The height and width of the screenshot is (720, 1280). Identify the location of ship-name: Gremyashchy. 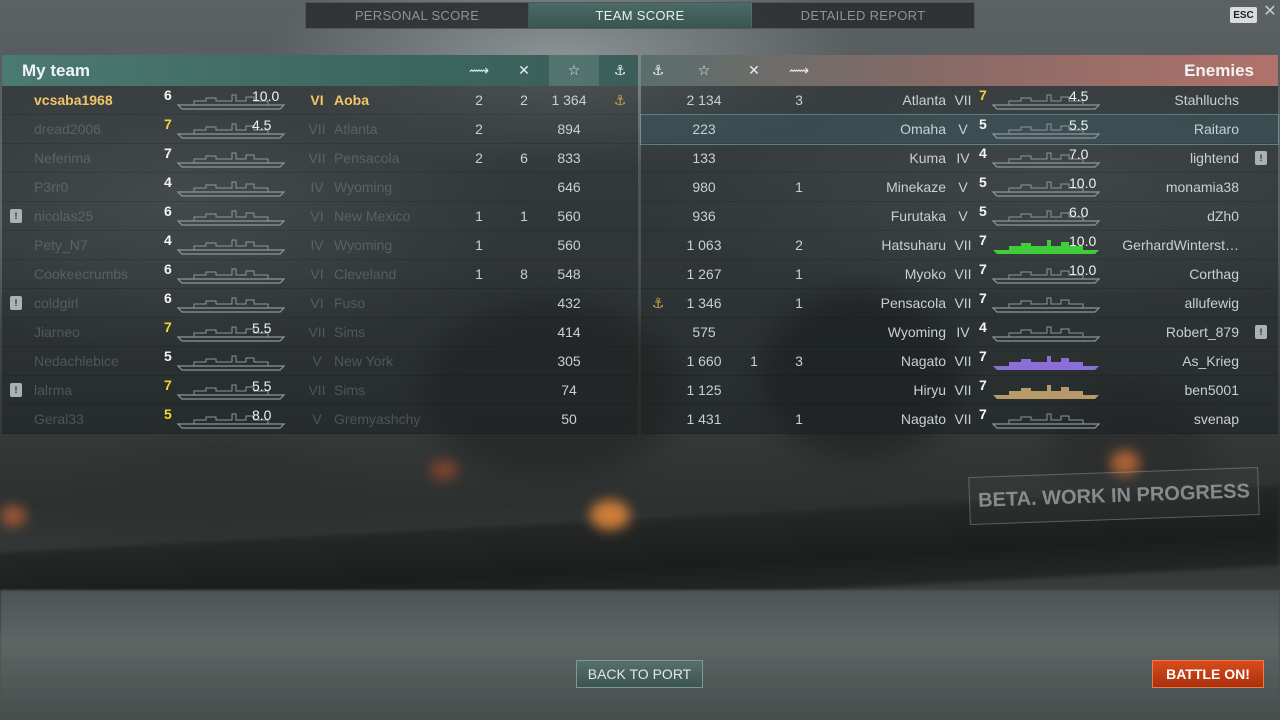
(377, 419).